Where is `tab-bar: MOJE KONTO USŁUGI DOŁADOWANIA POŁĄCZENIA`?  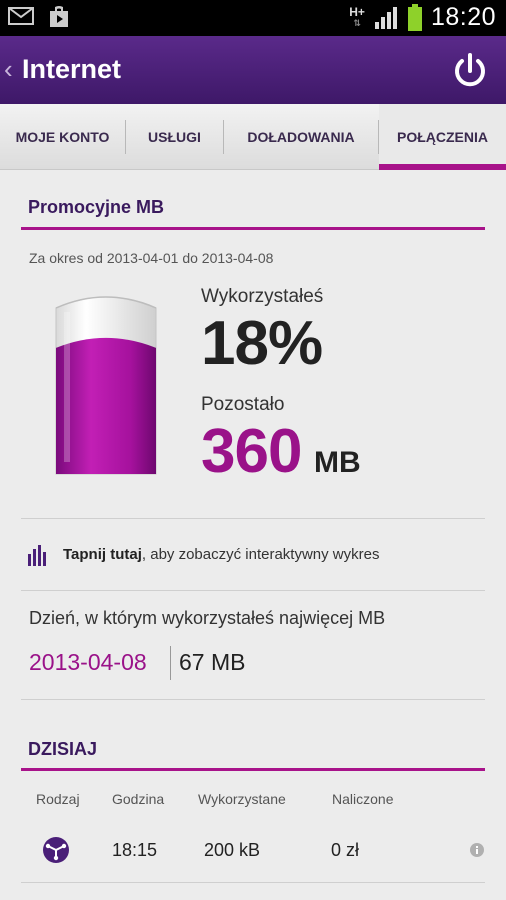
tab-bar: MOJE KONTO USŁUGI DOŁADOWANIA POŁĄCZENIA is located at coordinates (253, 137).